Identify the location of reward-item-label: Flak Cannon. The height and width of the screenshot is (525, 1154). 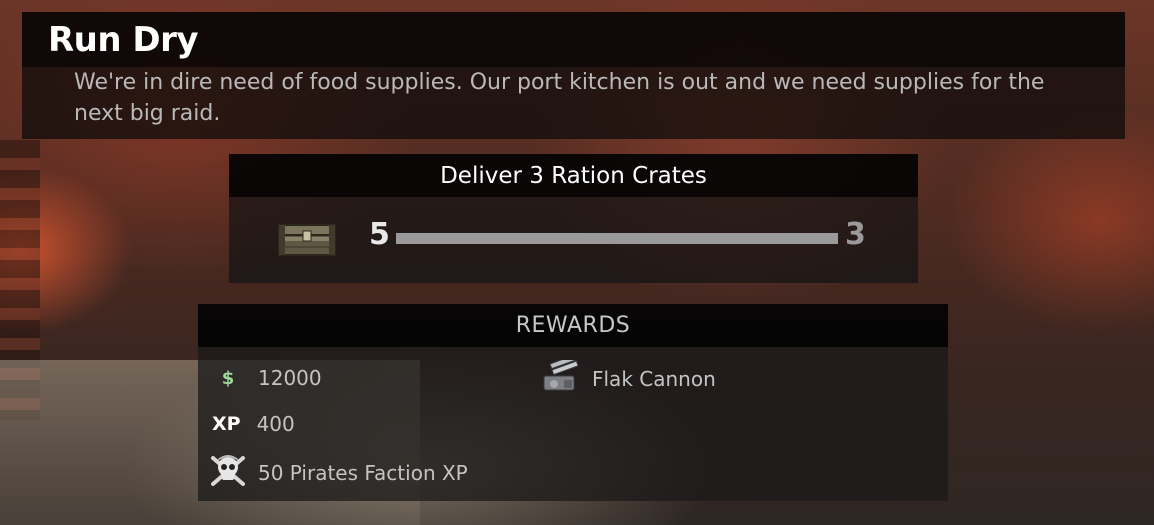
(654, 379).